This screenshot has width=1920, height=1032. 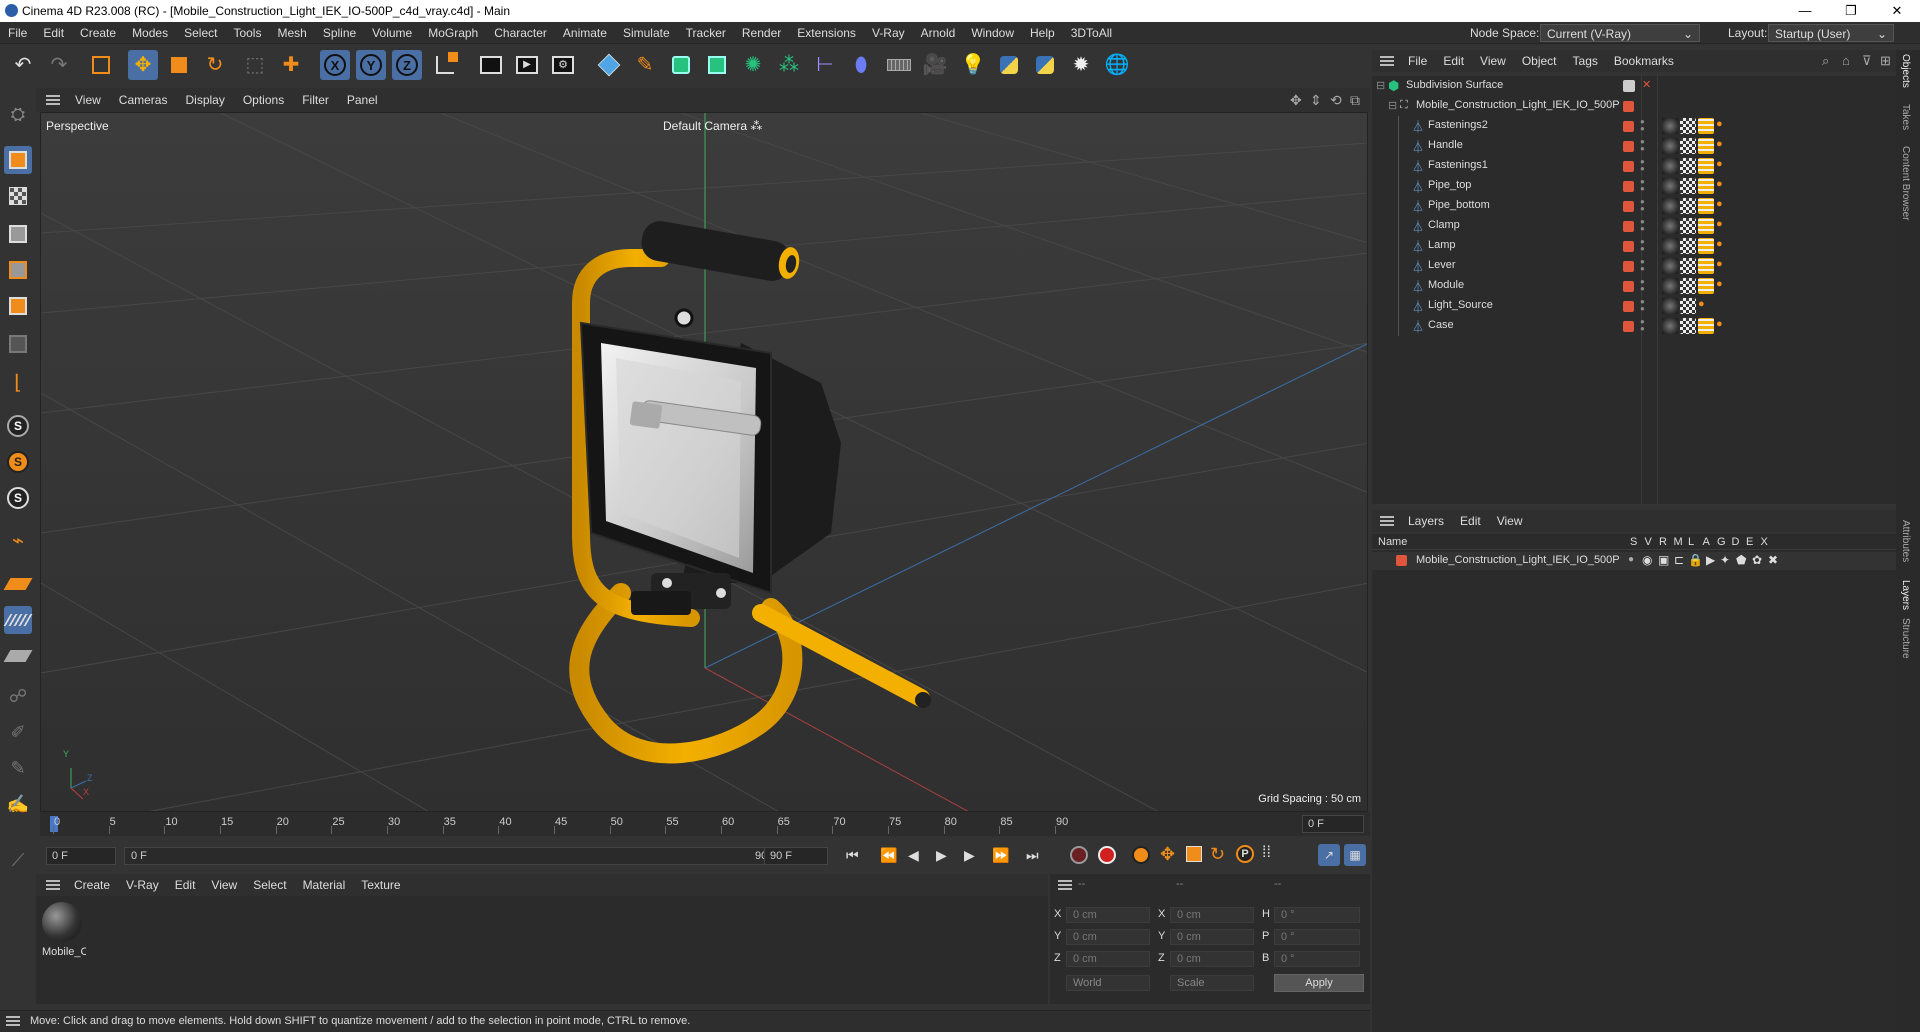 I want to click on rot-p-field: 0 °, so click(x=1317, y=937).